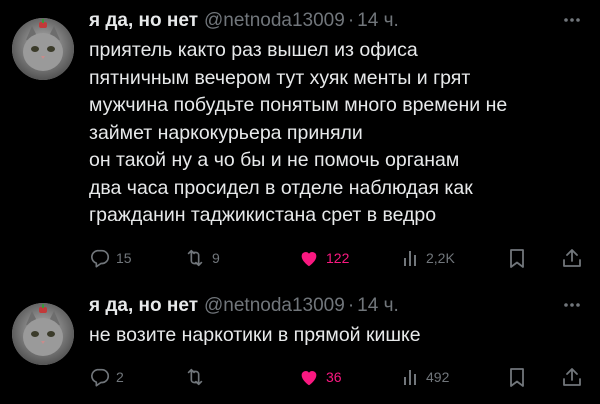 This screenshot has height=404, width=600. I want to click on tweet-text-line: пятничным вечером тут хуяк менты и грят, so click(280, 77).